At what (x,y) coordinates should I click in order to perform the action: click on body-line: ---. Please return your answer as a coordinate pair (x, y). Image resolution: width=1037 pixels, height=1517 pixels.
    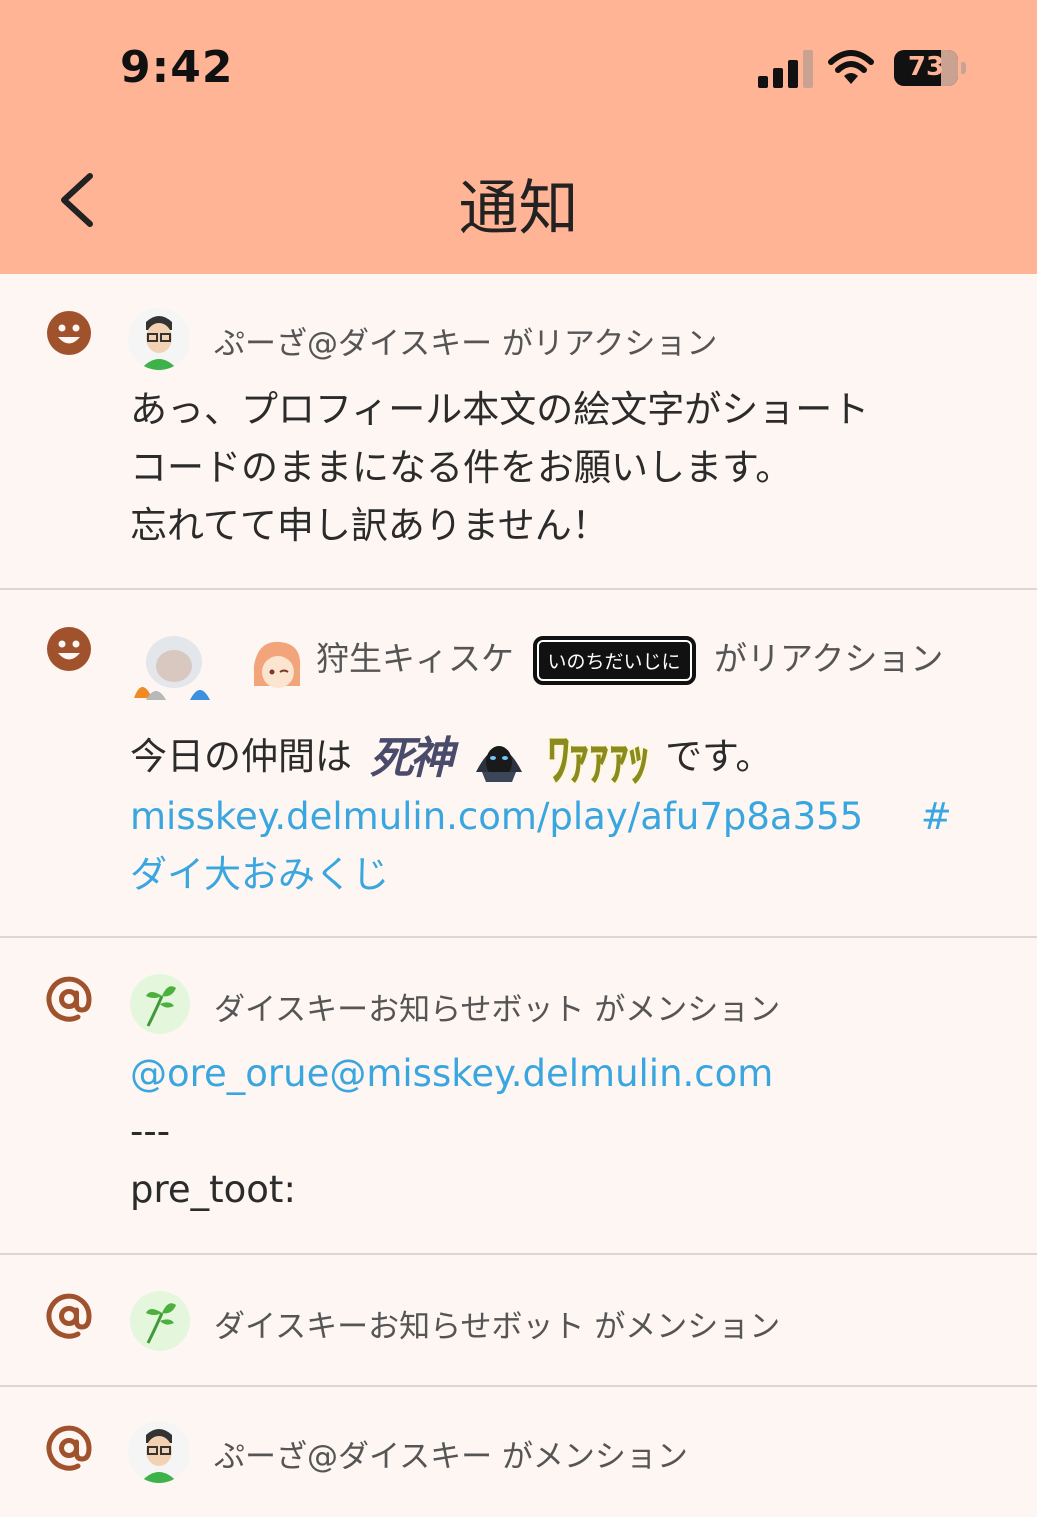
    Looking at the image, I should click on (150, 1131).